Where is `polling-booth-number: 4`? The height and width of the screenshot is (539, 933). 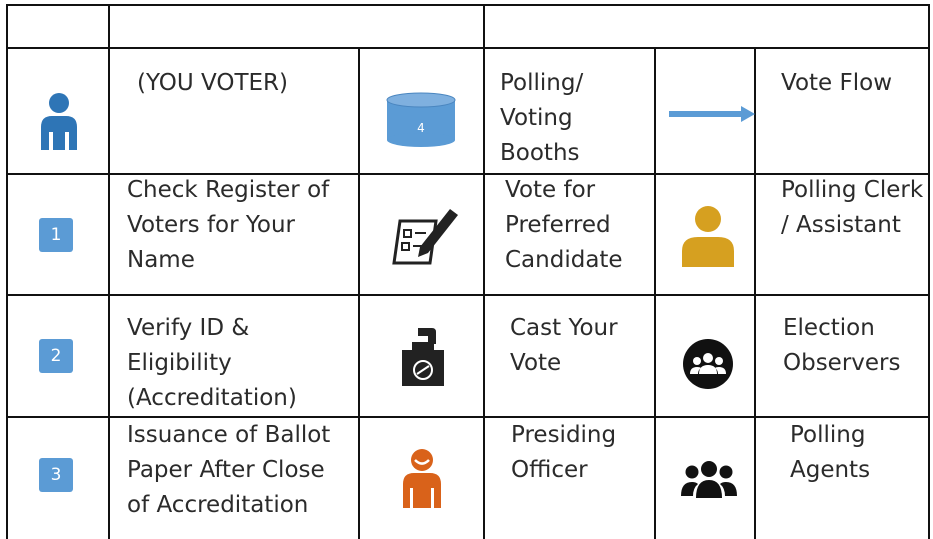 polling-booth-number: 4 is located at coordinates (421, 128).